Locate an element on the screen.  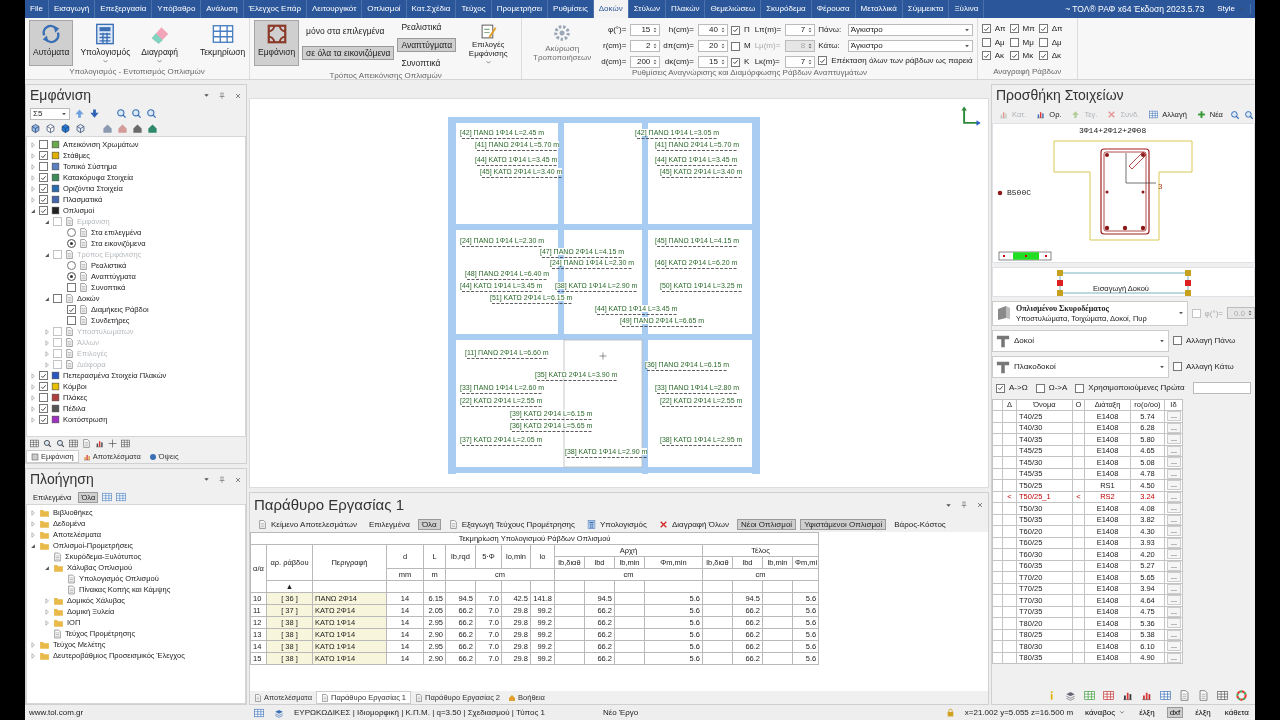
ribbon-button: Αυτόματα is located at coordinates (51, 43).